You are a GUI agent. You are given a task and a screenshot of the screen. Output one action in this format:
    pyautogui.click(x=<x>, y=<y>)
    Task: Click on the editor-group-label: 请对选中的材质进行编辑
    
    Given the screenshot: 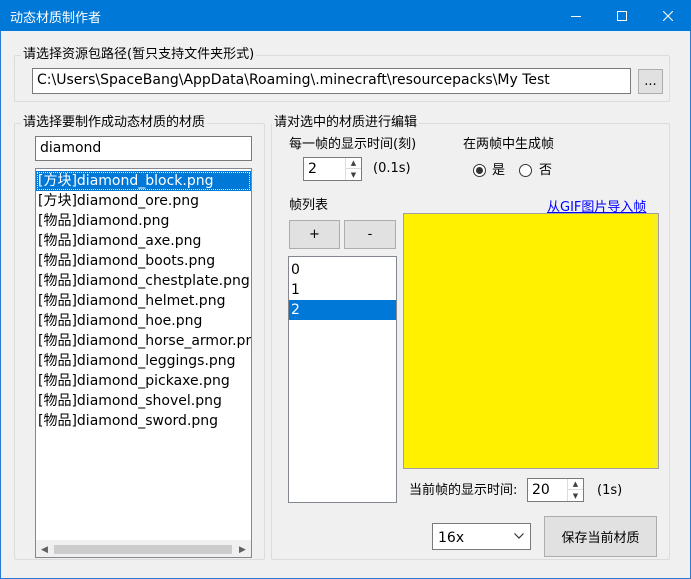 What is the action you would take?
    pyautogui.click(x=346, y=123)
    